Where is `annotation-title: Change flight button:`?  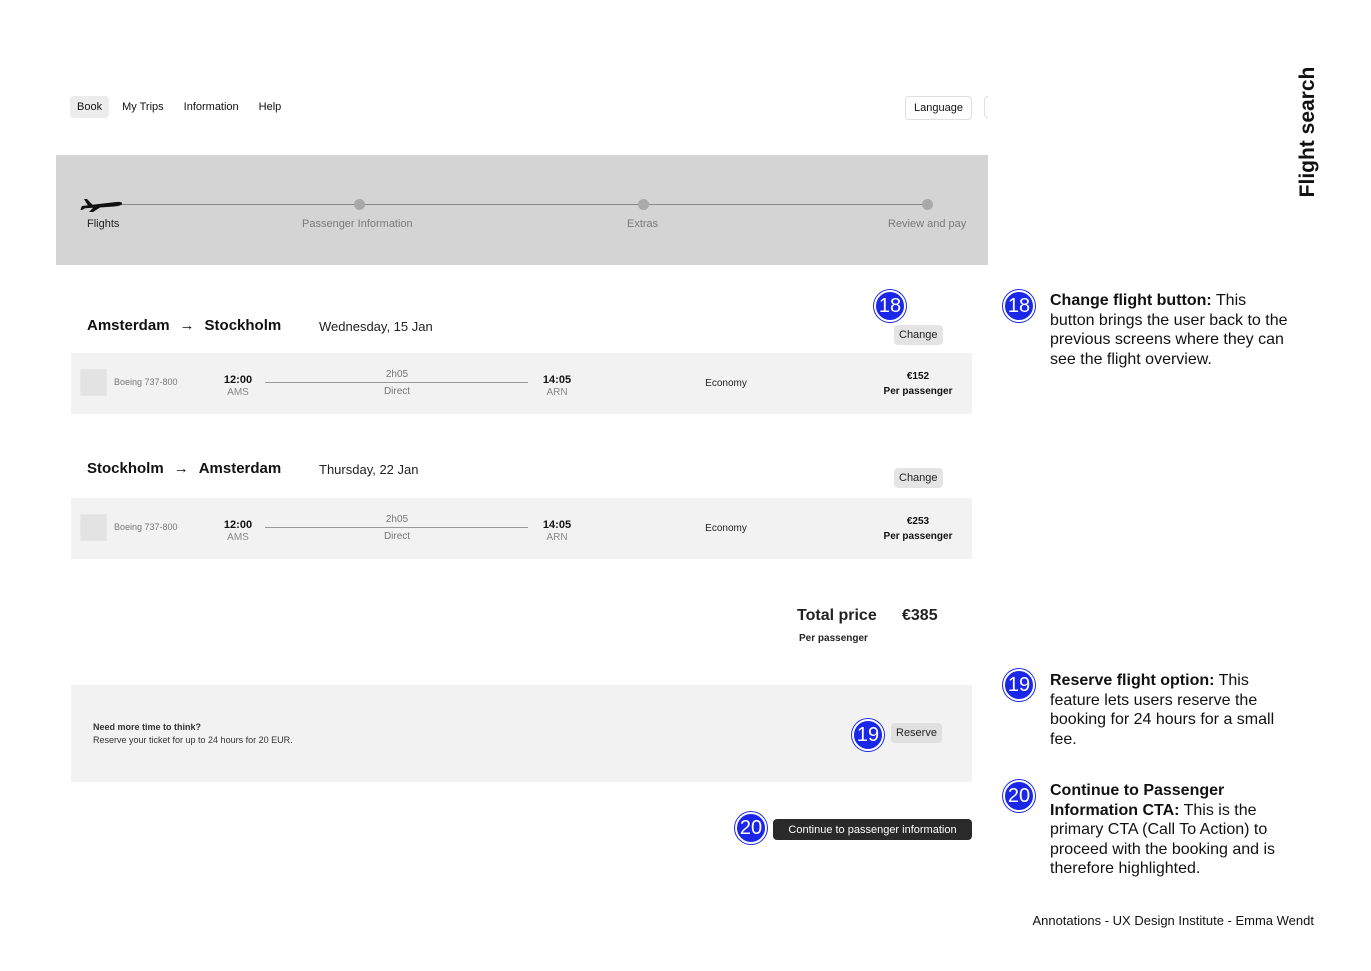 annotation-title: Change flight button: is located at coordinates (1131, 300).